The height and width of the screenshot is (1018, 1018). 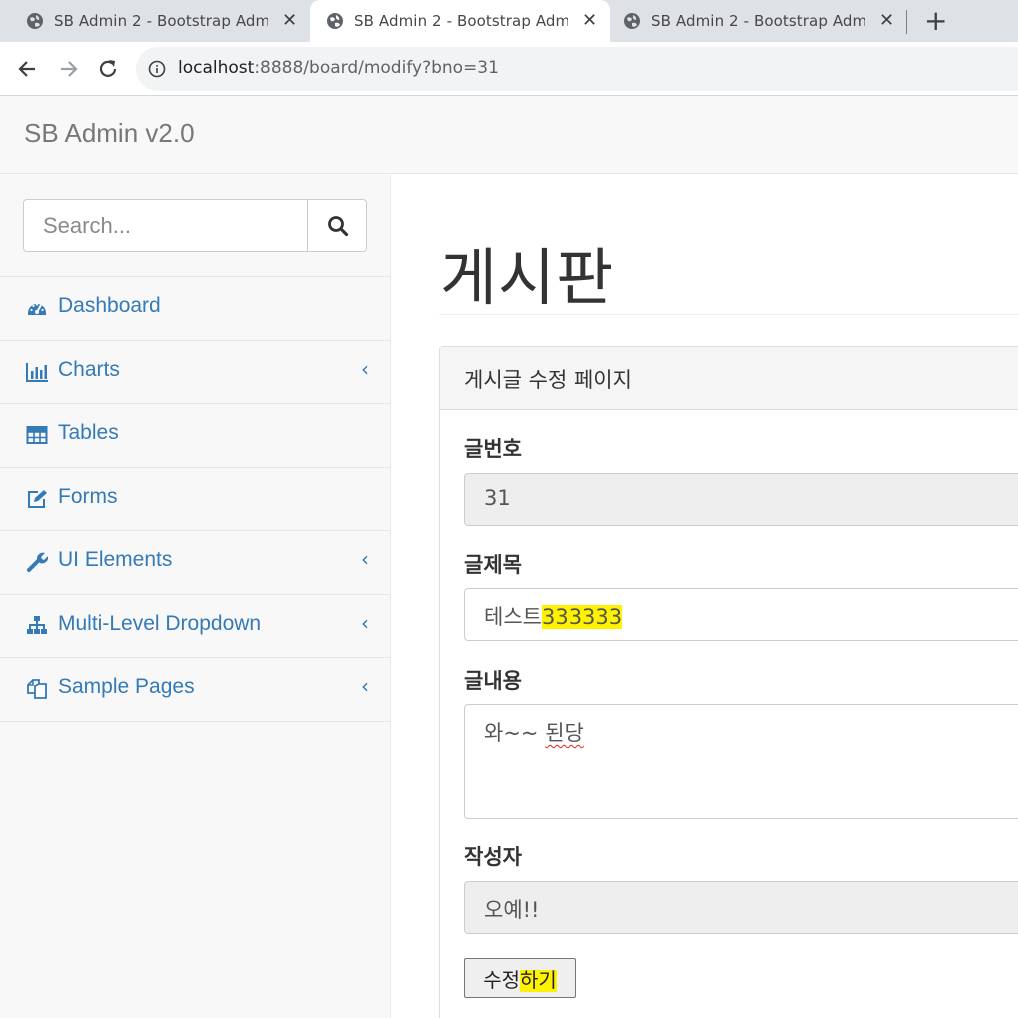 What do you see at coordinates (741, 907) in the screenshot?
I see `writer-field: 오예!!` at bounding box center [741, 907].